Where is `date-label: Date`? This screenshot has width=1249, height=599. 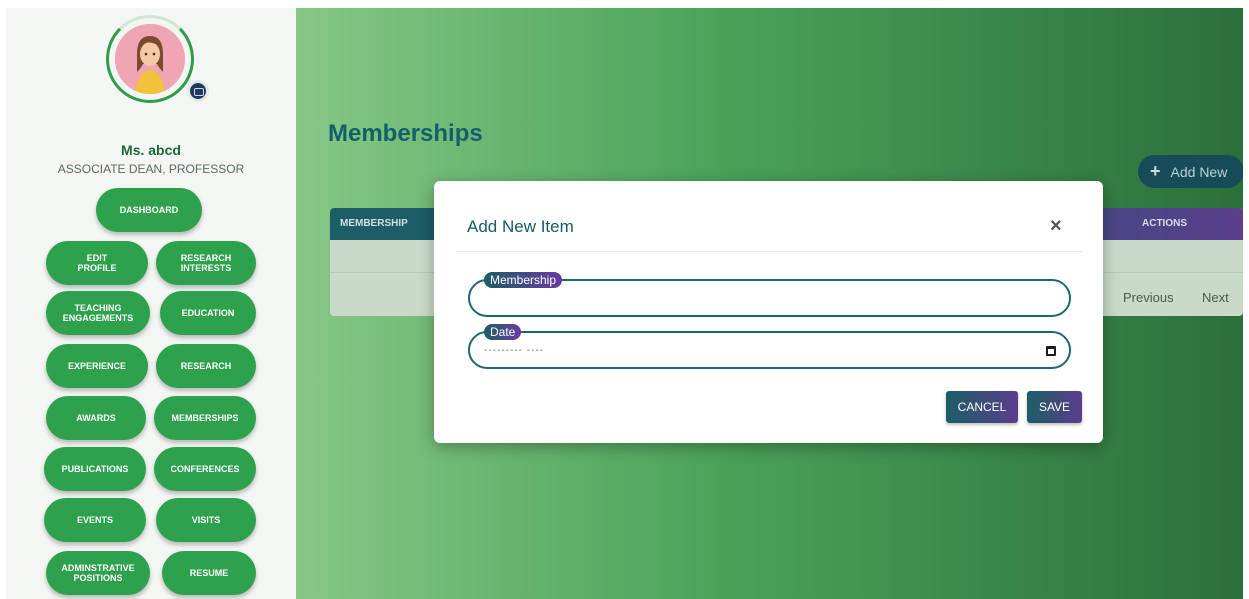 date-label: Date is located at coordinates (503, 332).